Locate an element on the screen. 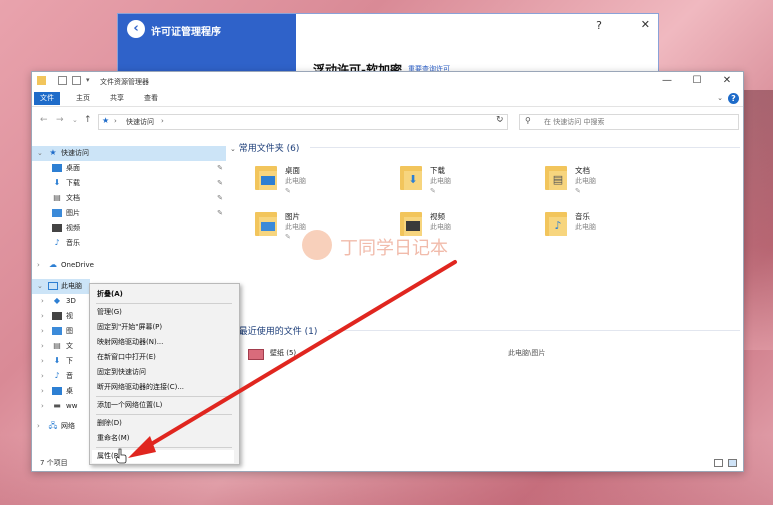 Image resolution: width=773 pixels, height=505 pixels. nav-item-documents: ▤ 文档 ✎ is located at coordinates (129, 198).